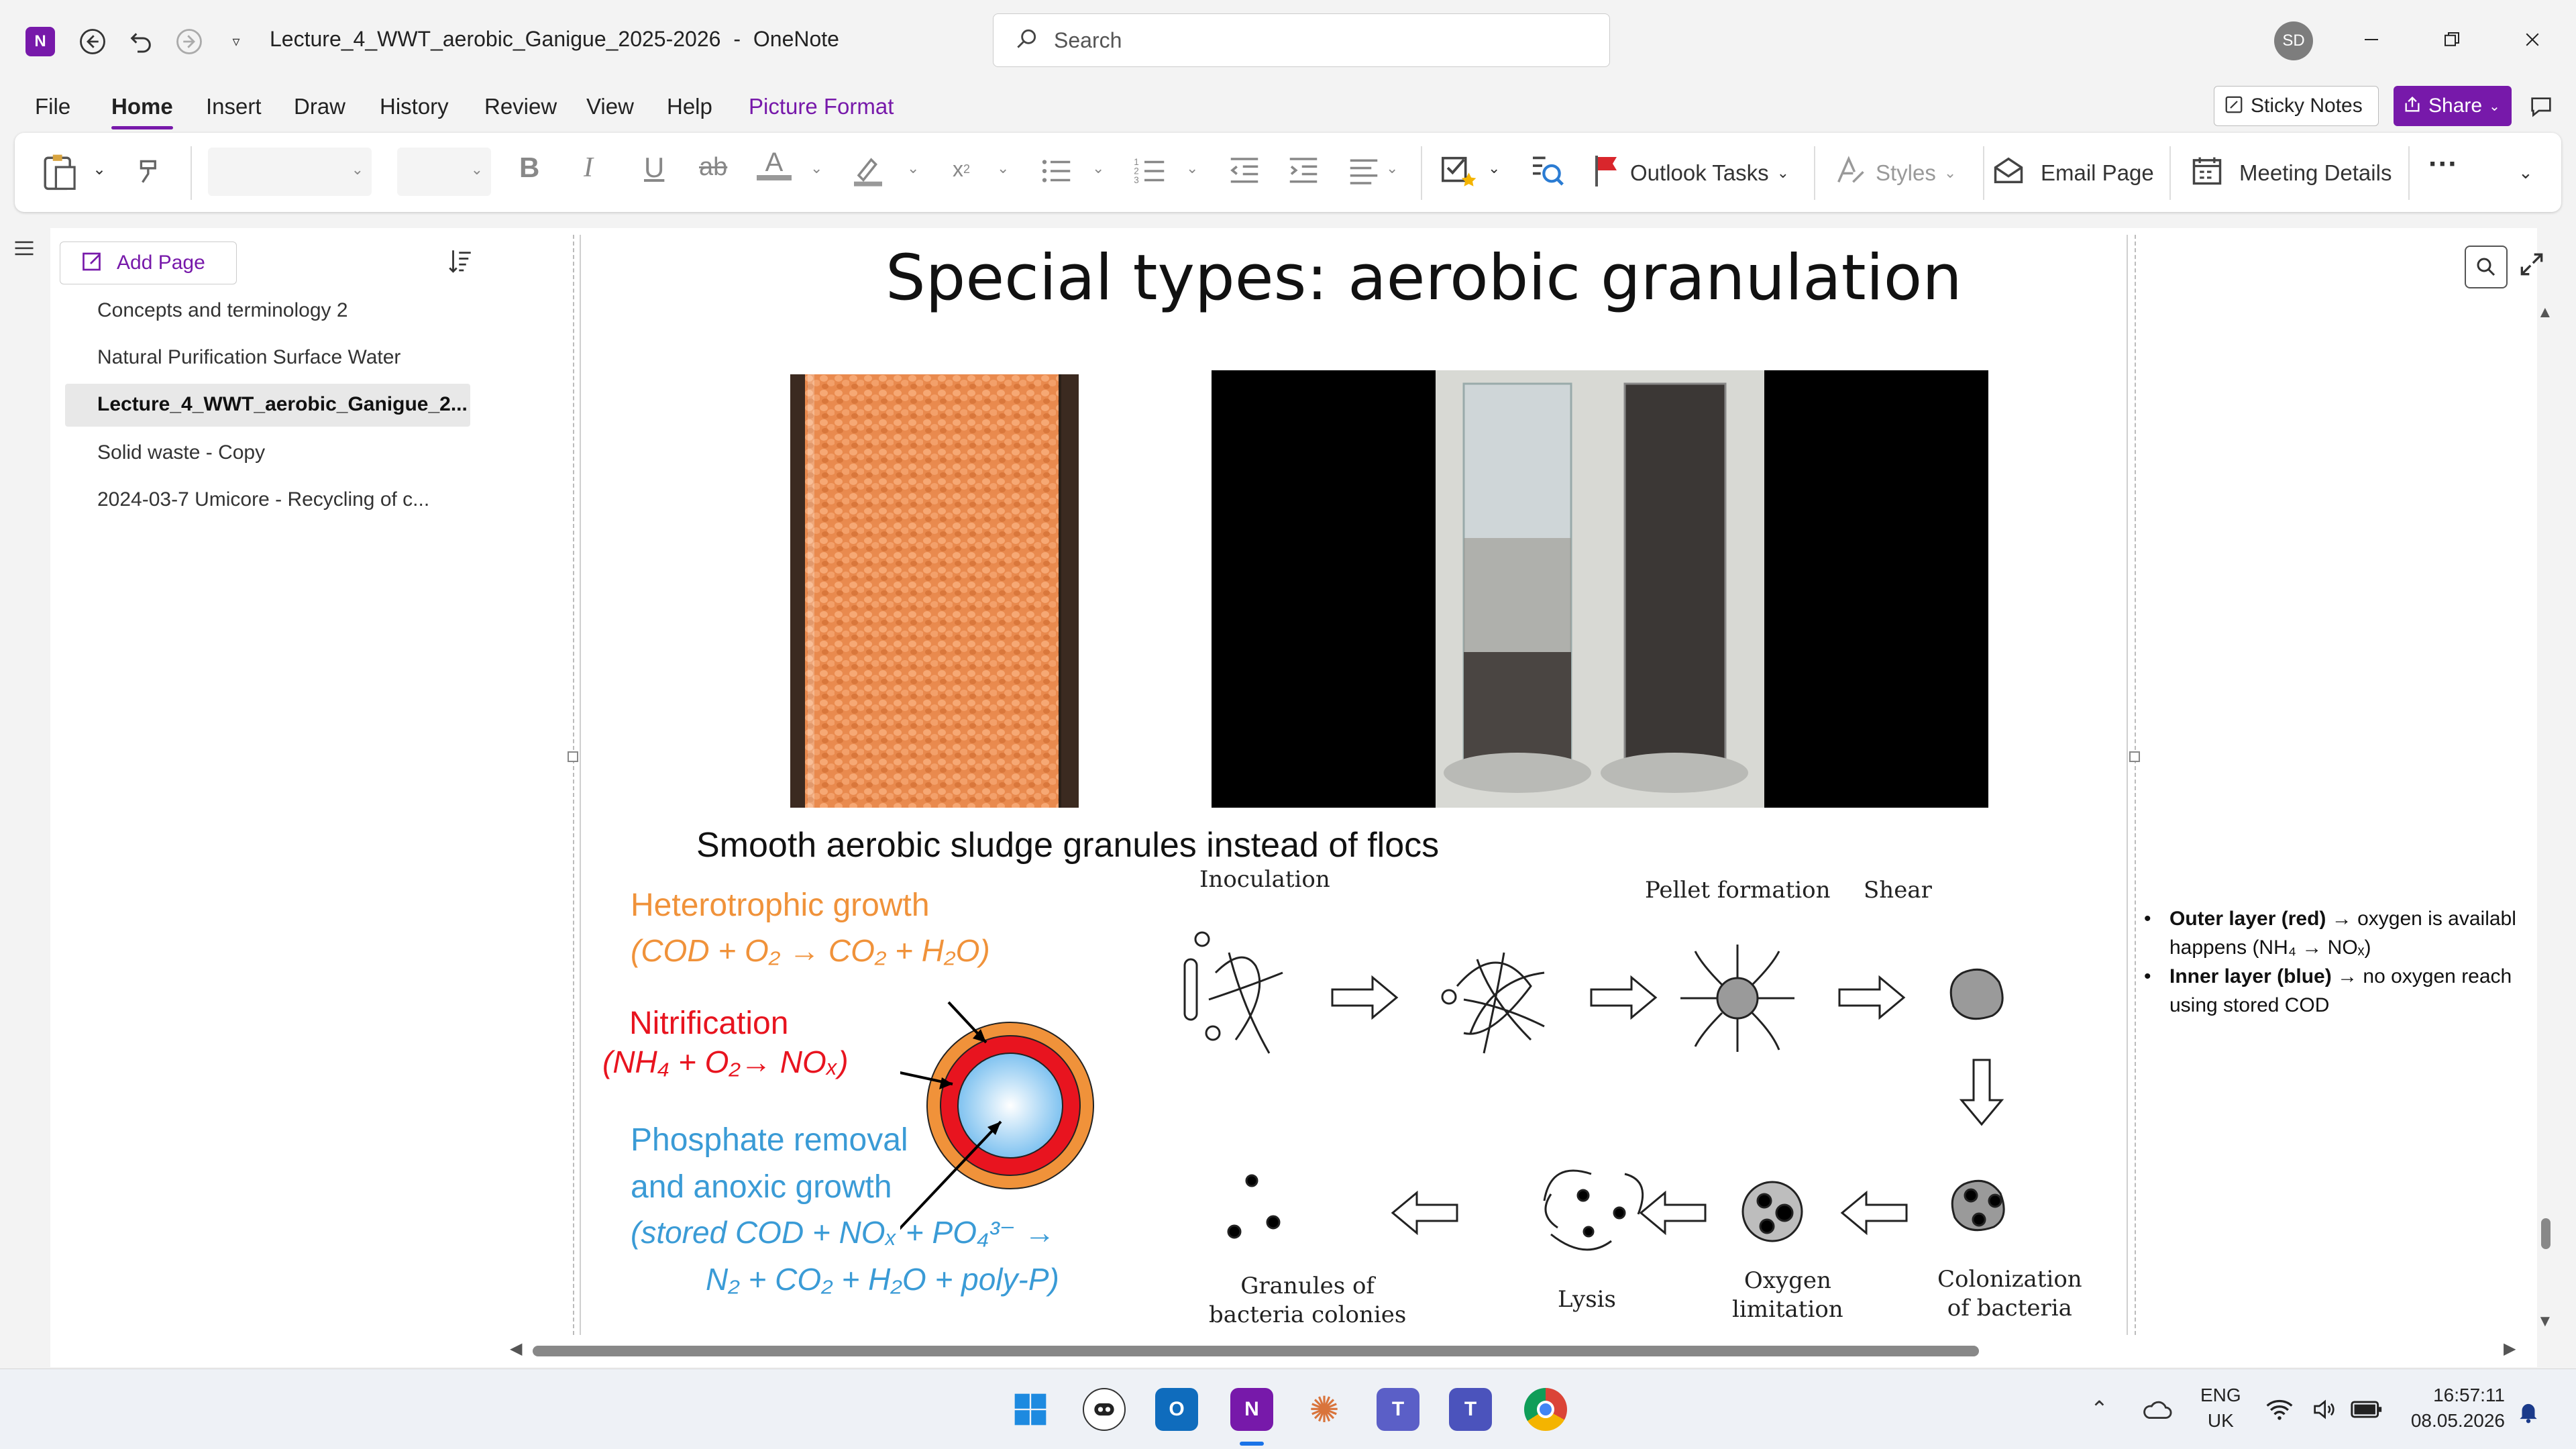  I want to click on horizontal-scrollbar-thumb, so click(1256, 1351).